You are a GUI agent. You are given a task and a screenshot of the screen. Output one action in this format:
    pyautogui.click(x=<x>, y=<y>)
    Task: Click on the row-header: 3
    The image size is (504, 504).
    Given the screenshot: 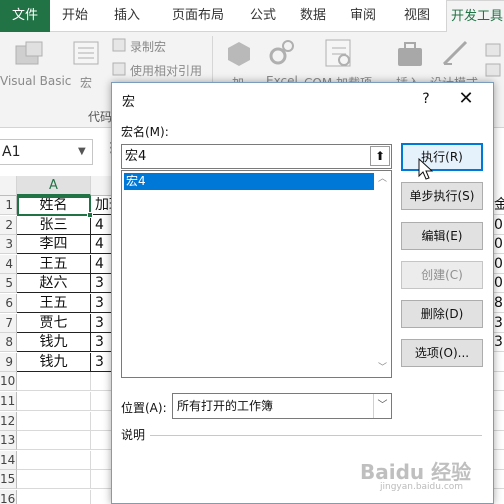 What is the action you would take?
    pyautogui.click(x=8, y=244)
    